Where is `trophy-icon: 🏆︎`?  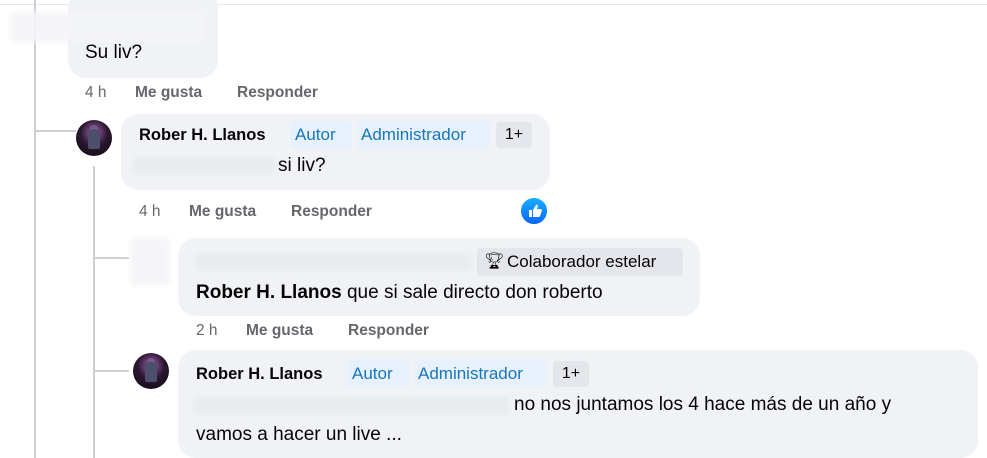 trophy-icon: 🏆︎ is located at coordinates (494, 261).